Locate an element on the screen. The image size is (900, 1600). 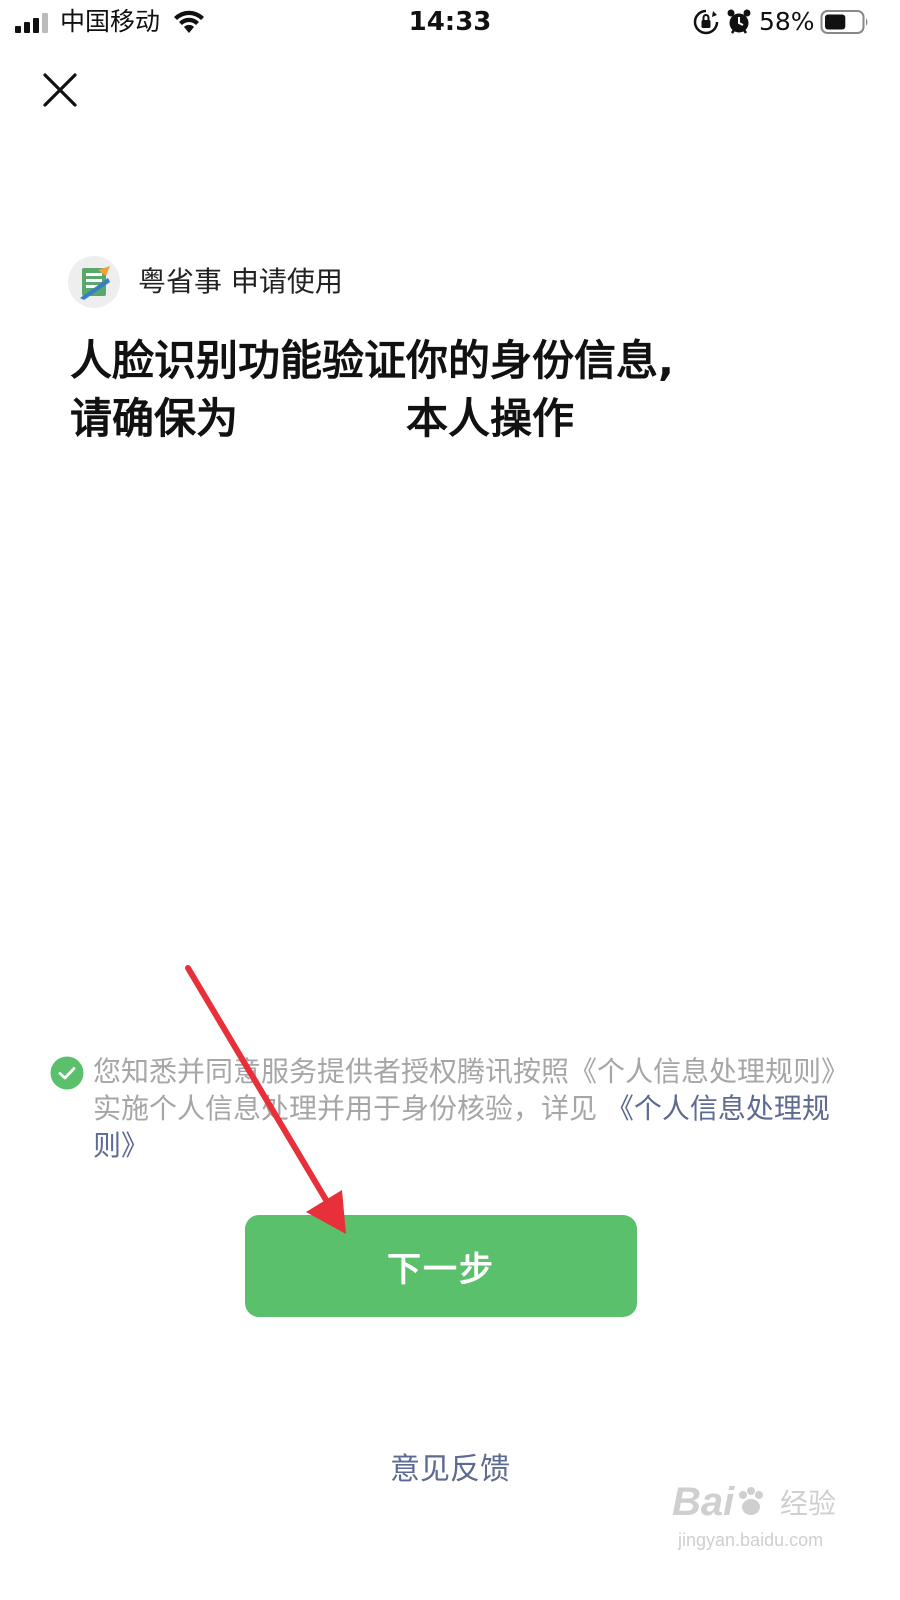
close-icon is located at coordinates (60, 90).